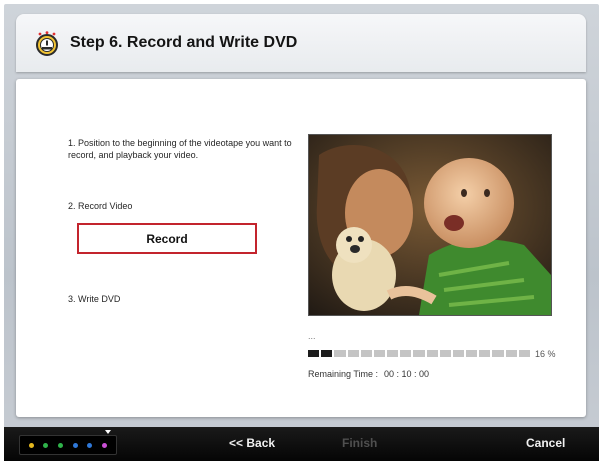  Describe the element at coordinates (252, 443) in the screenshot. I see `back-button: << Back` at that location.